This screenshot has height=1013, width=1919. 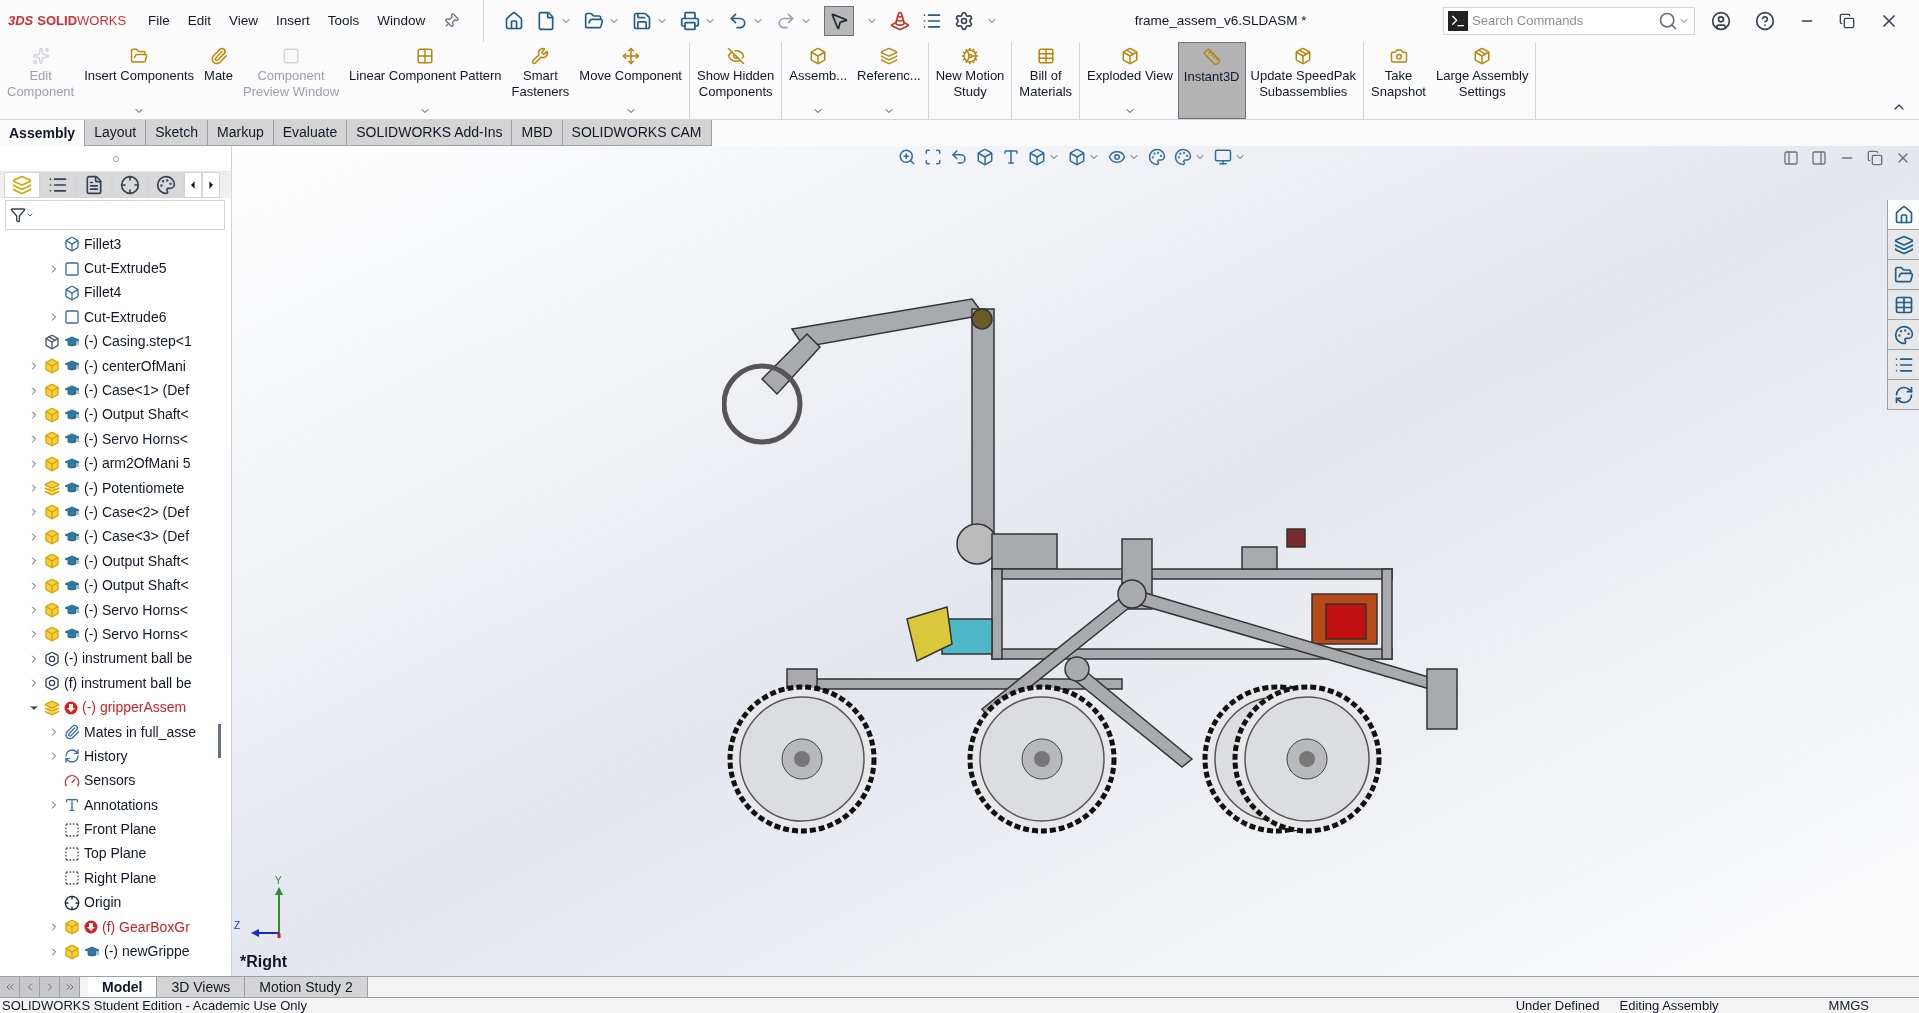 What do you see at coordinates (1903, 304) in the screenshot?
I see `view-palette-icon` at bounding box center [1903, 304].